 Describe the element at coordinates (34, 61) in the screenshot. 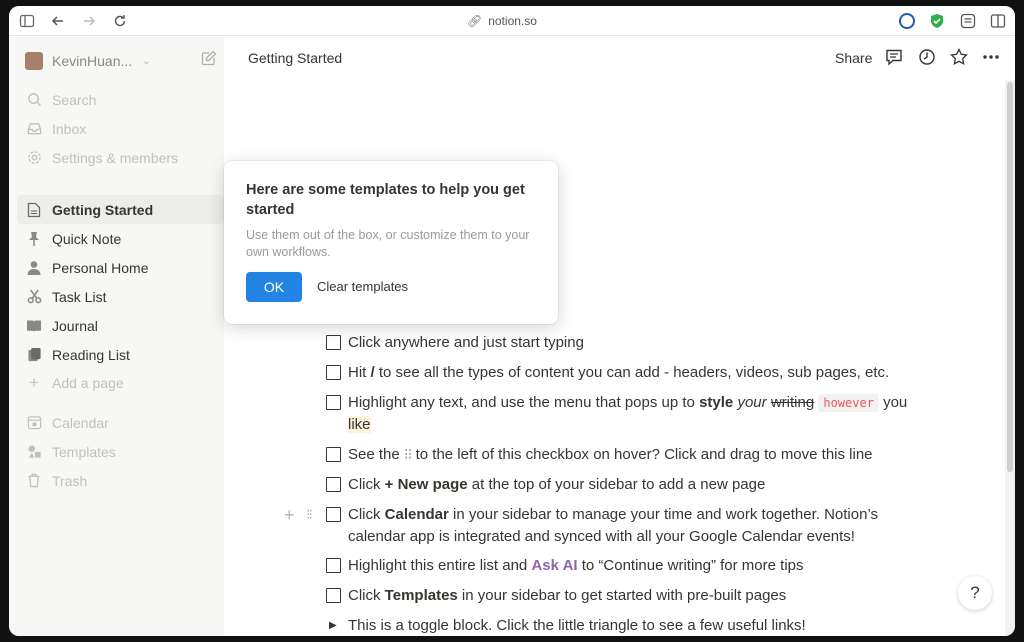

I see `avatar` at that location.